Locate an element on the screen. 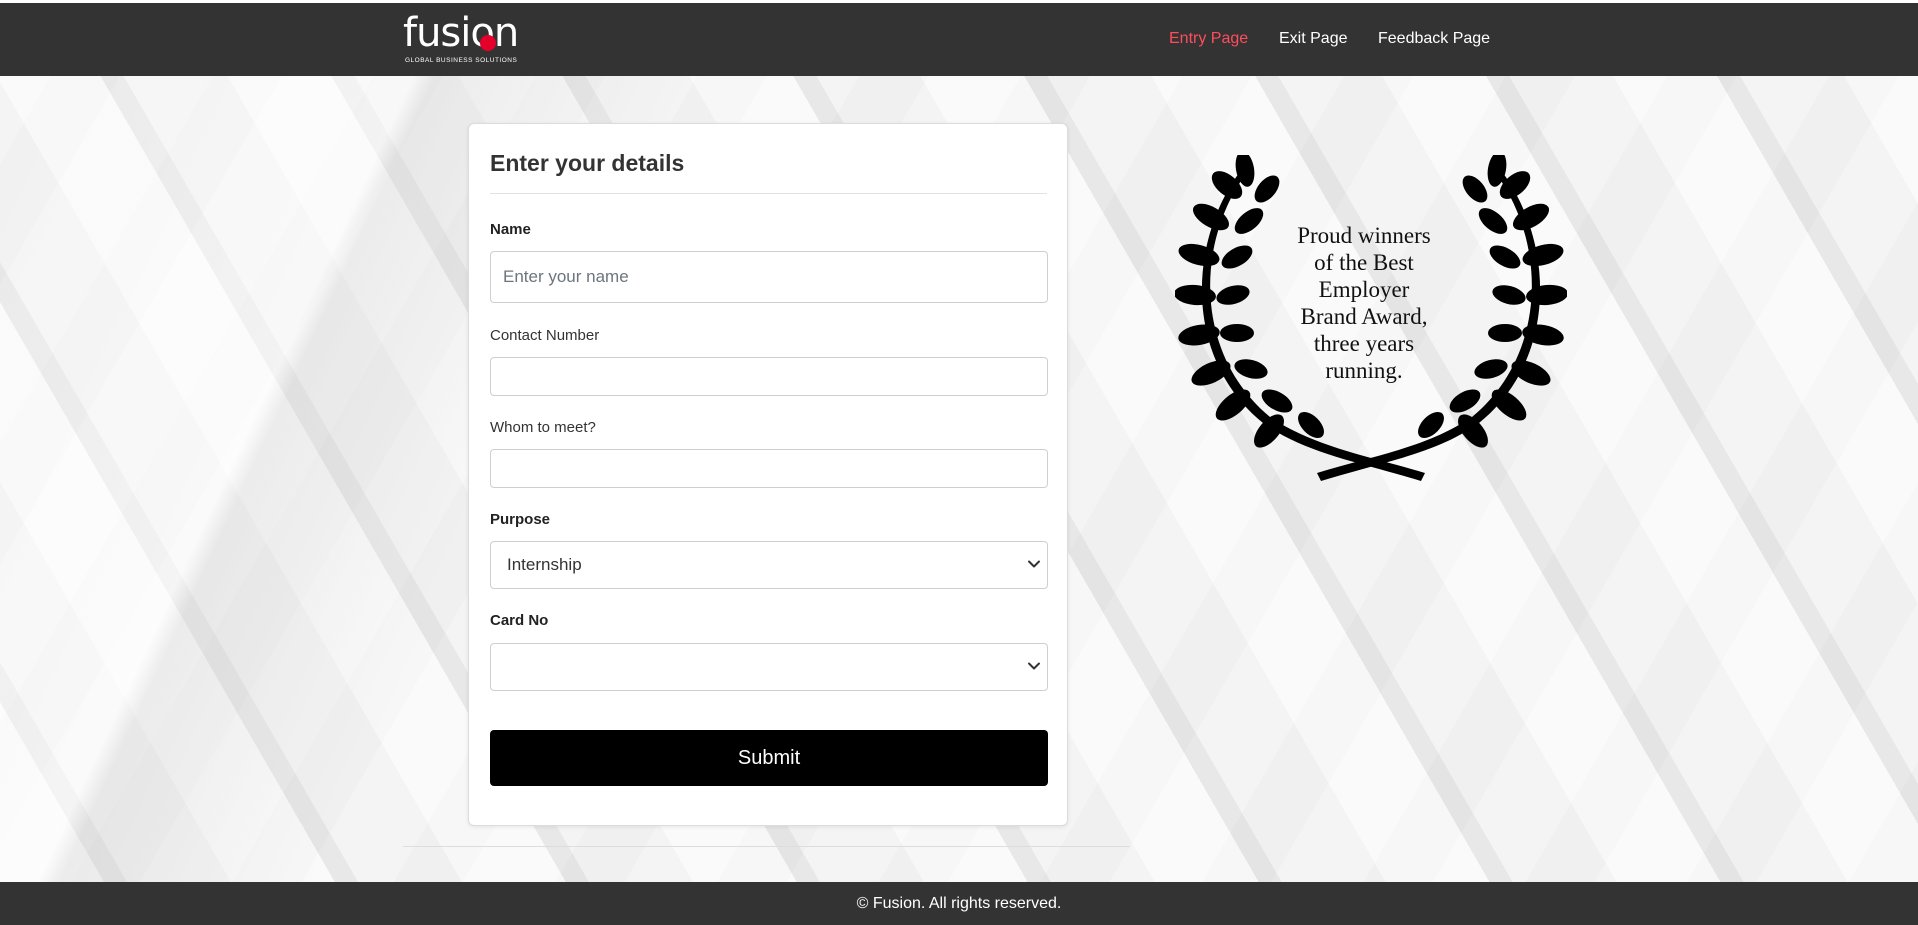 The height and width of the screenshot is (925, 1918). page-footer: © Fusion. All rights reserved. is located at coordinates (959, 903).